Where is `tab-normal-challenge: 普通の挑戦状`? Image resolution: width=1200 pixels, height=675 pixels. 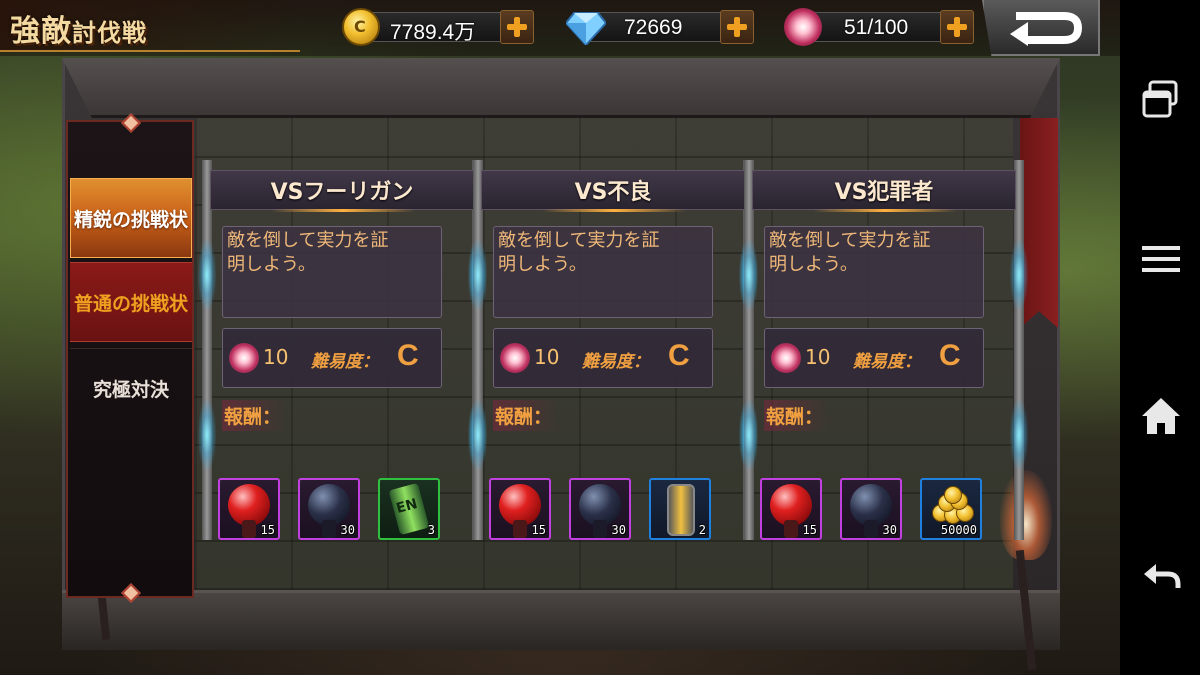
tab-normal-challenge: 普通の挑戦状 is located at coordinates (131, 302).